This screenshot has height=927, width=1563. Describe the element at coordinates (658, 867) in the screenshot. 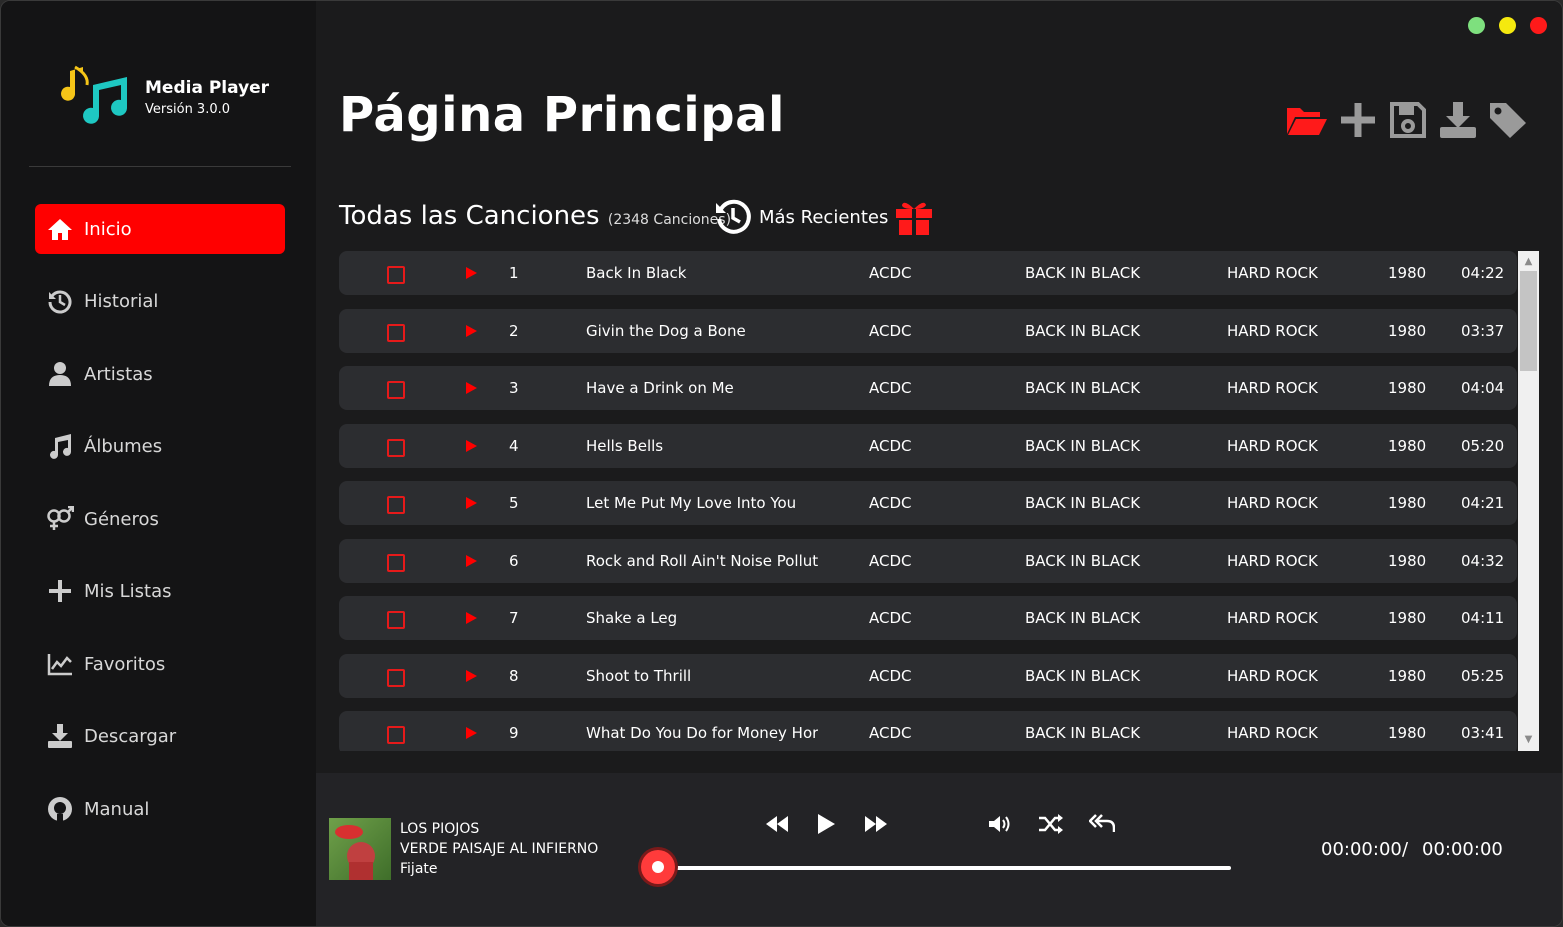

I see `progress-knob` at that location.